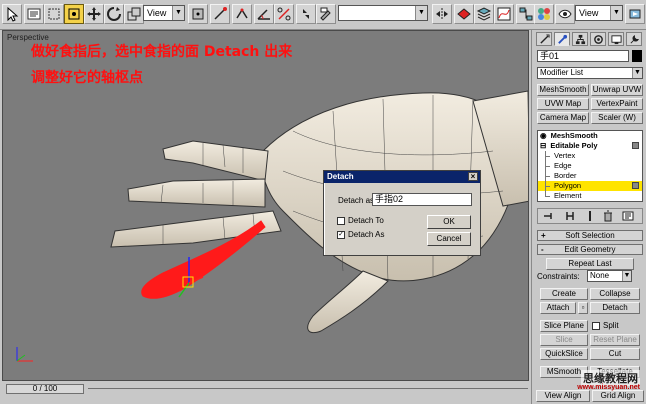 The width and height of the screenshot is (646, 404). Describe the element at coordinates (564, 294) in the screenshot. I see `create-button: Create` at that location.